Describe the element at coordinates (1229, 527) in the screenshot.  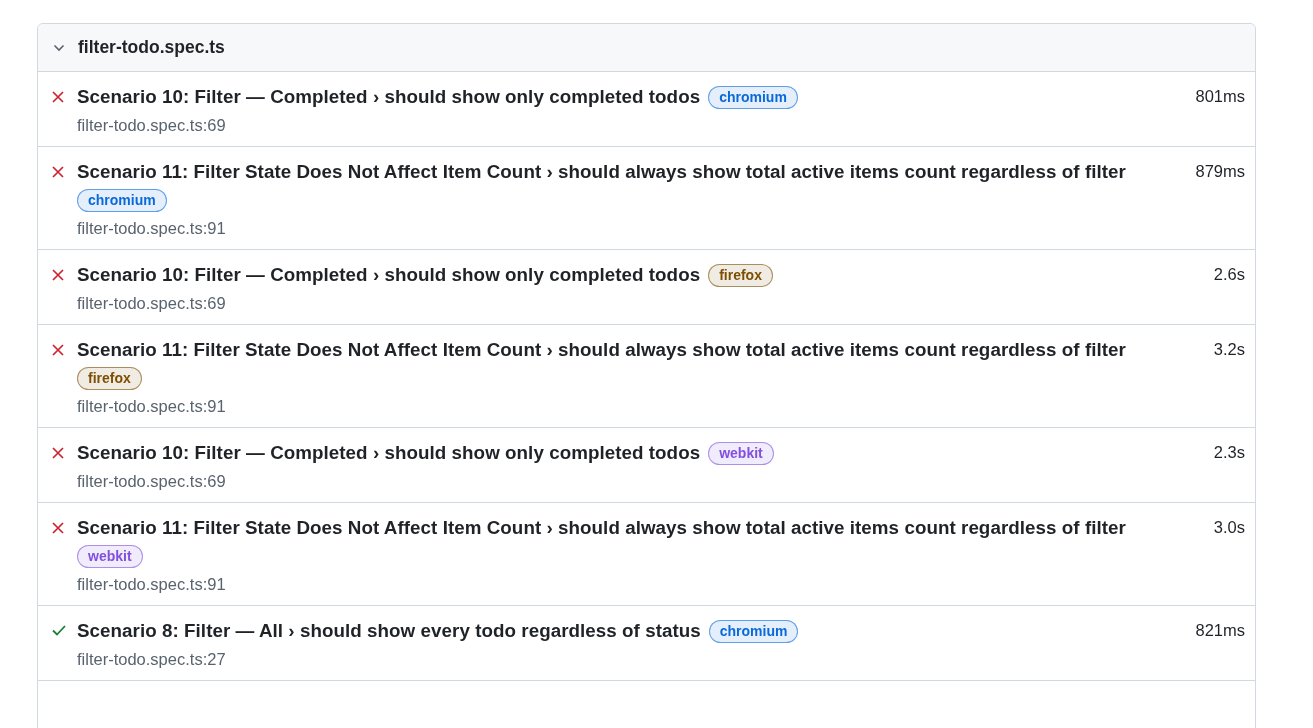
I see `test-duration: 3.0s` at that location.